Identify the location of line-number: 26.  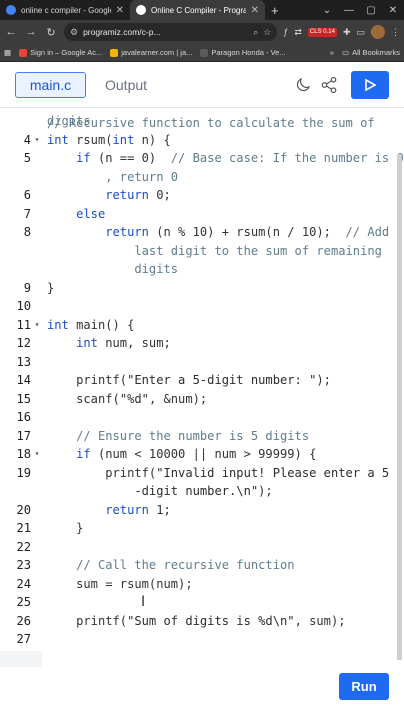
(23, 620).